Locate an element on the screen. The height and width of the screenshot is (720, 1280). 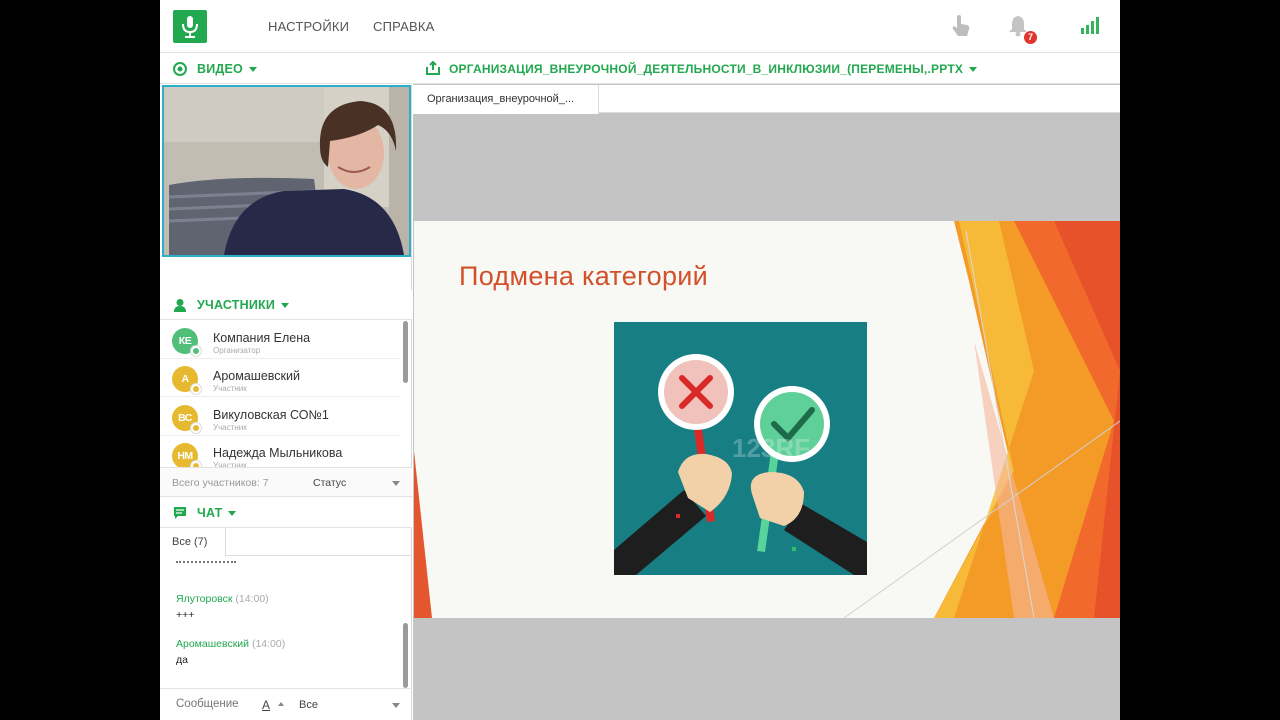
chat-message-text: да is located at coordinates (182, 660).